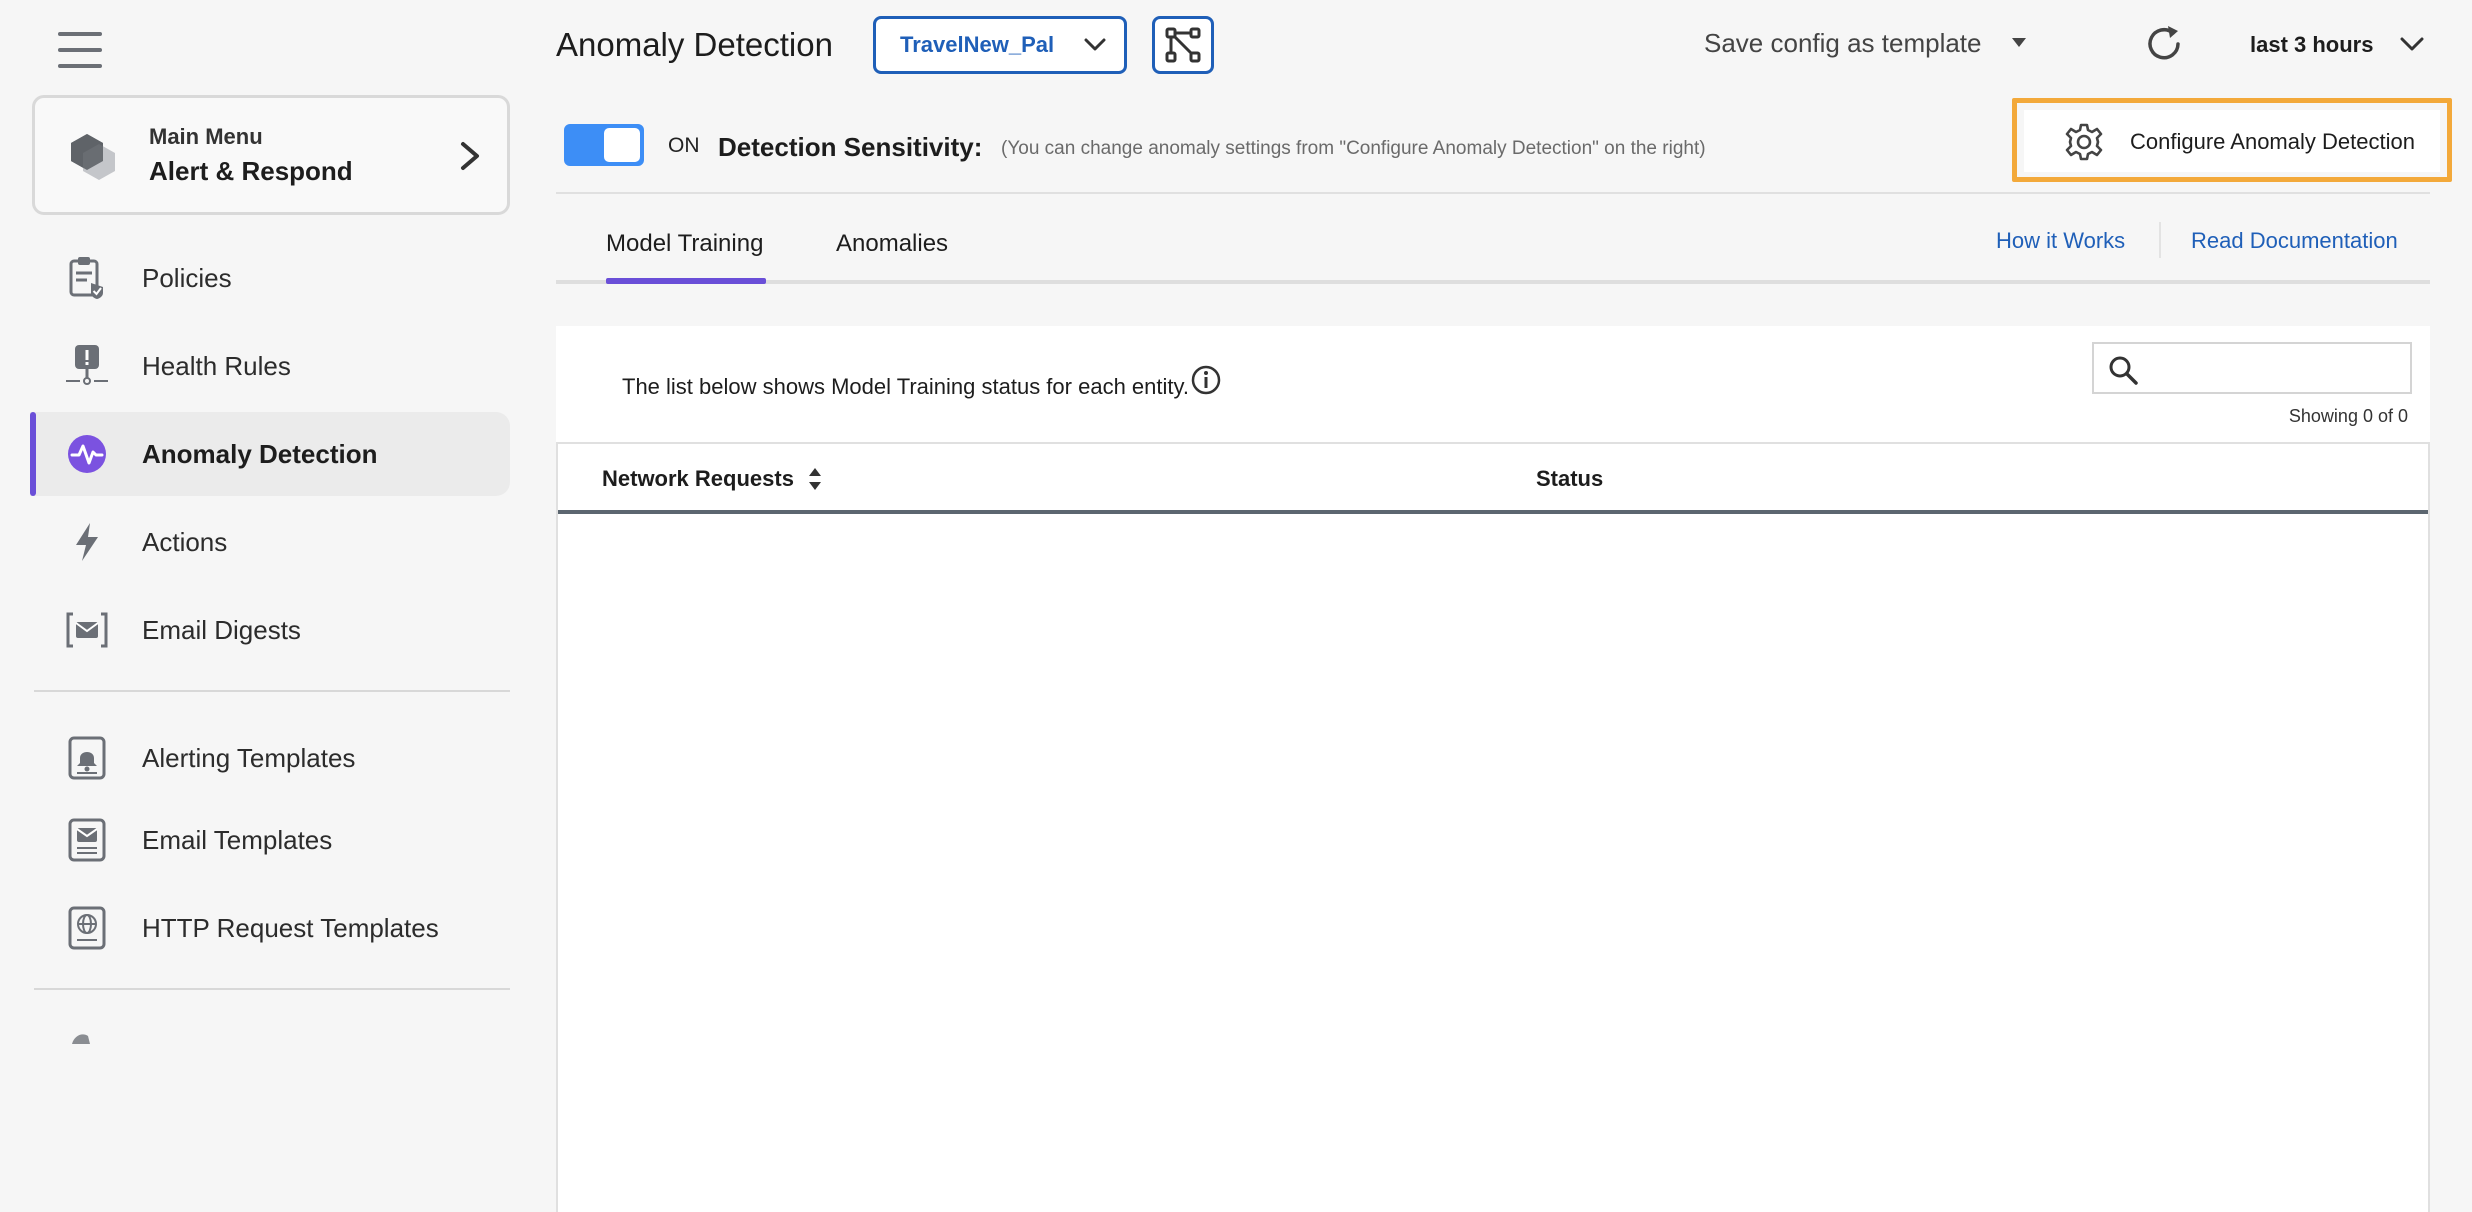  What do you see at coordinates (93, 157) in the screenshot?
I see `hexagon-logo-icon` at bounding box center [93, 157].